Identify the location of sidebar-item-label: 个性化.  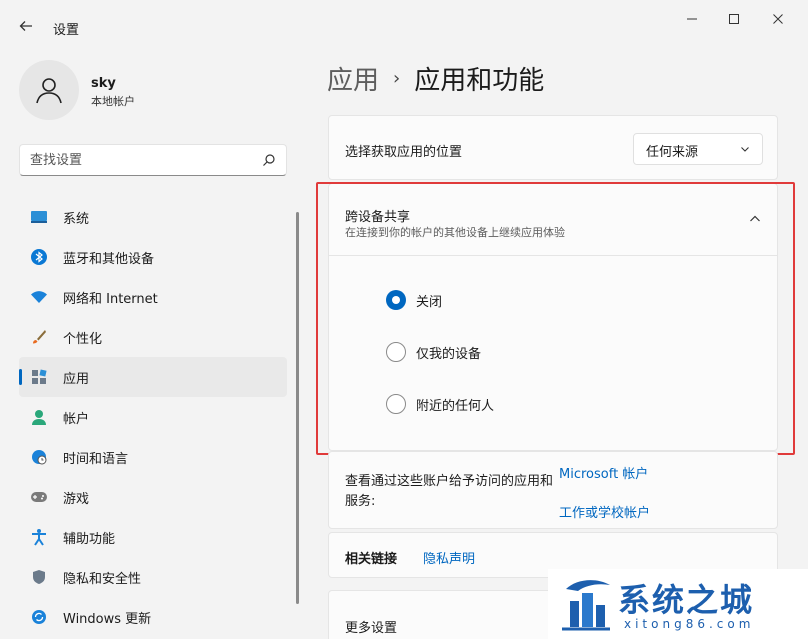
(83, 339).